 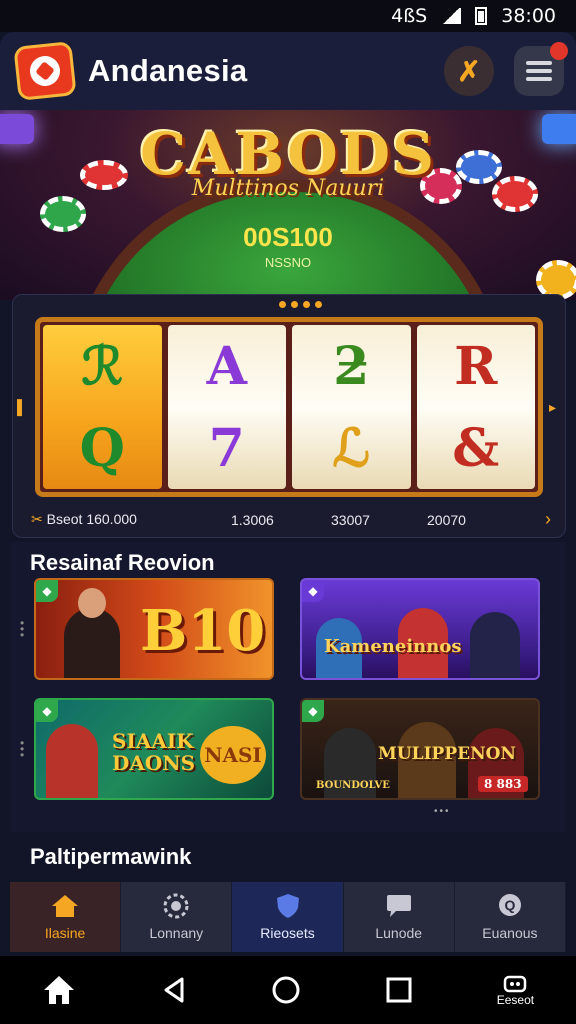 I want to click on character-image, so click(x=92, y=643).